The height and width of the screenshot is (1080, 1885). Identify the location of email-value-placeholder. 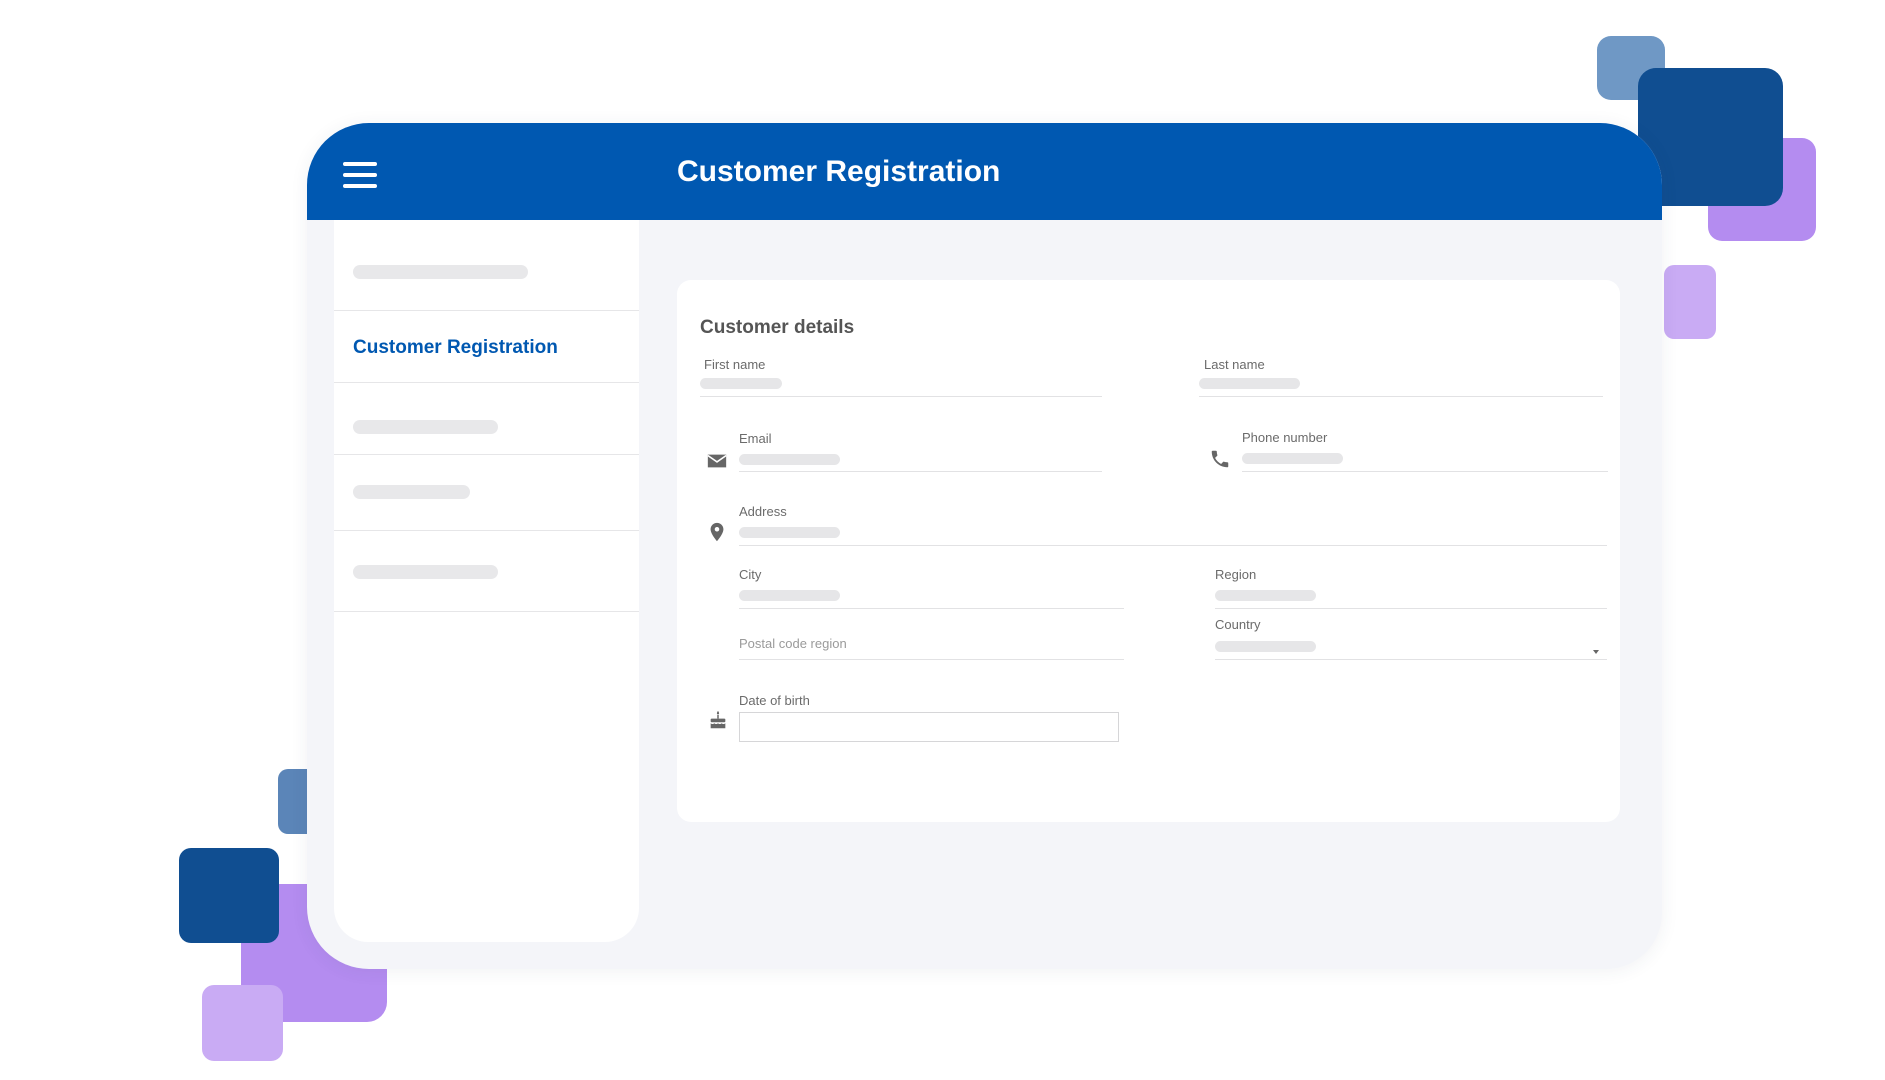
(789, 459).